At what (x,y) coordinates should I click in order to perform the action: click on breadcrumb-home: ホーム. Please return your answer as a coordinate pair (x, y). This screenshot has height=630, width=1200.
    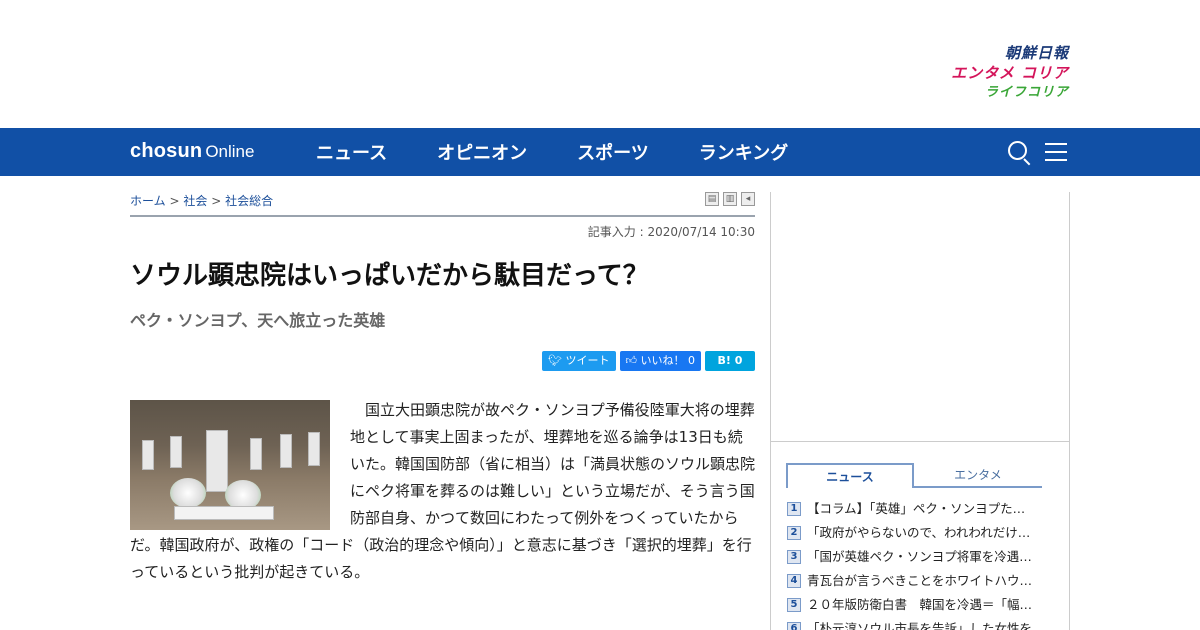
    Looking at the image, I should click on (148, 201).